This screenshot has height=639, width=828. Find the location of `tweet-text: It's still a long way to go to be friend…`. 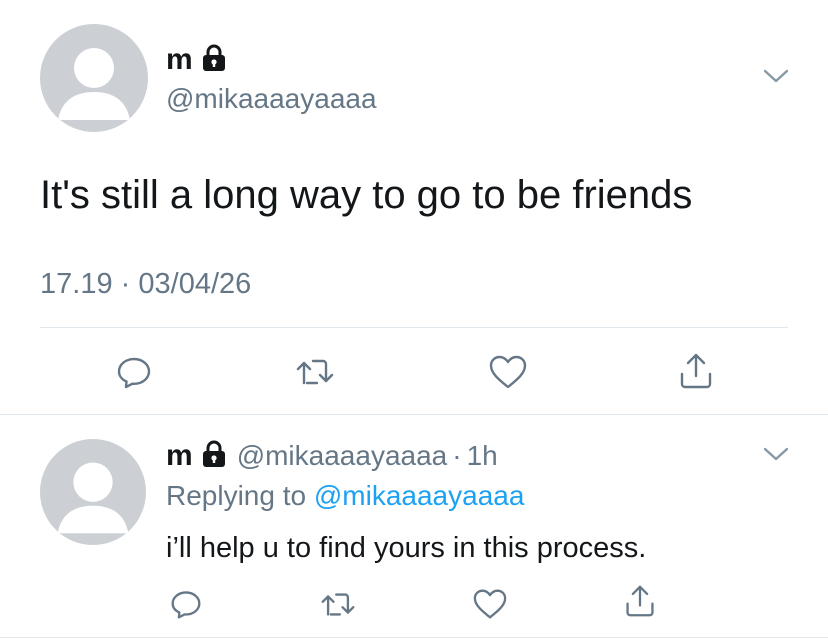

tweet-text: It's still a long way to go to be friend… is located at coordinates (366, 195).